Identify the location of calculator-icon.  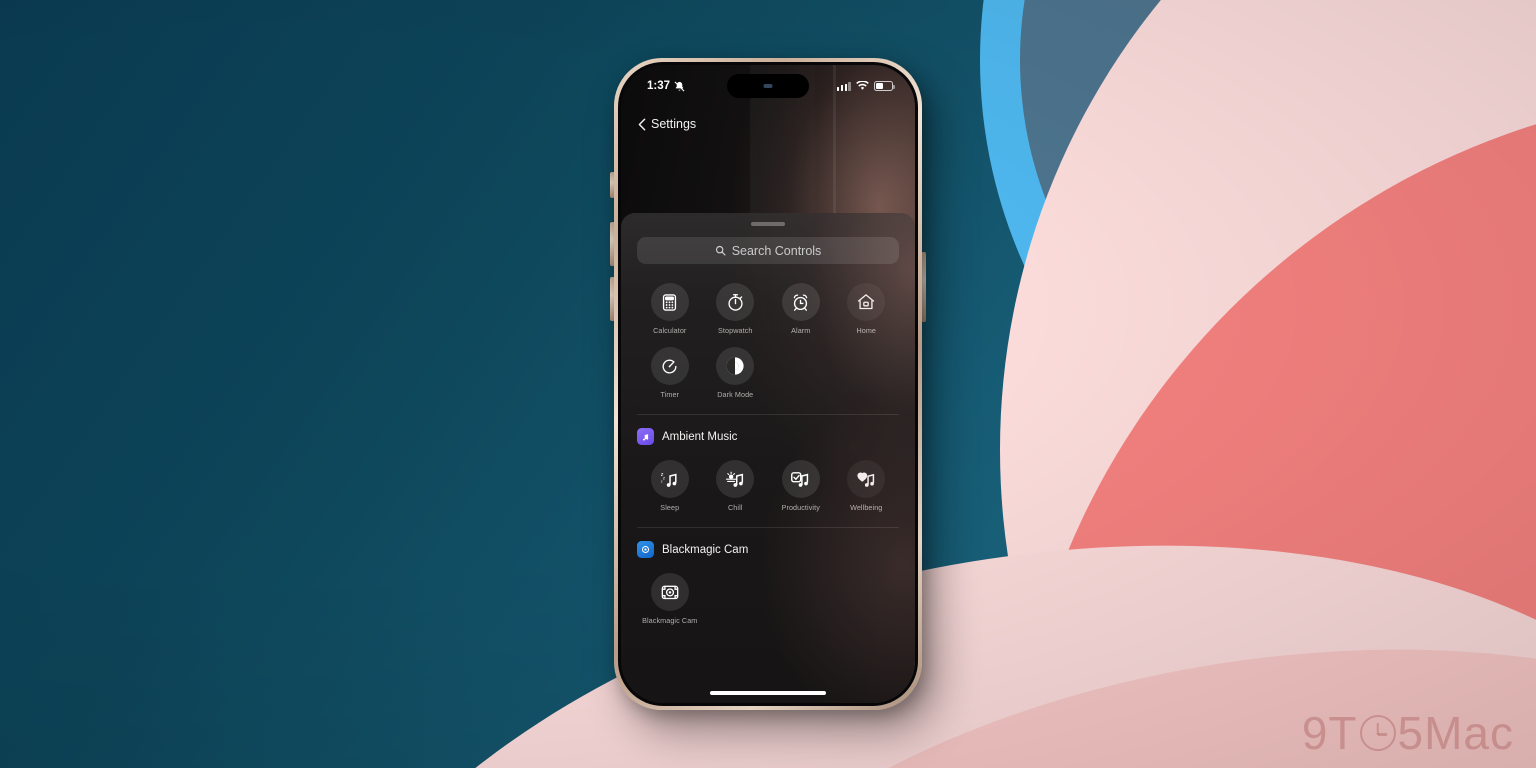
(669, 302).